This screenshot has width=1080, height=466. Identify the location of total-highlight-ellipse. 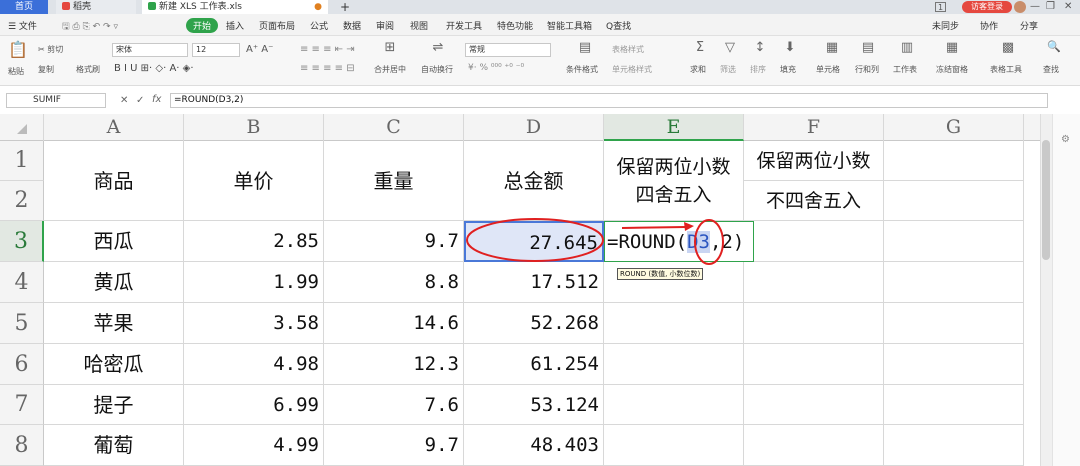
(535, 240).